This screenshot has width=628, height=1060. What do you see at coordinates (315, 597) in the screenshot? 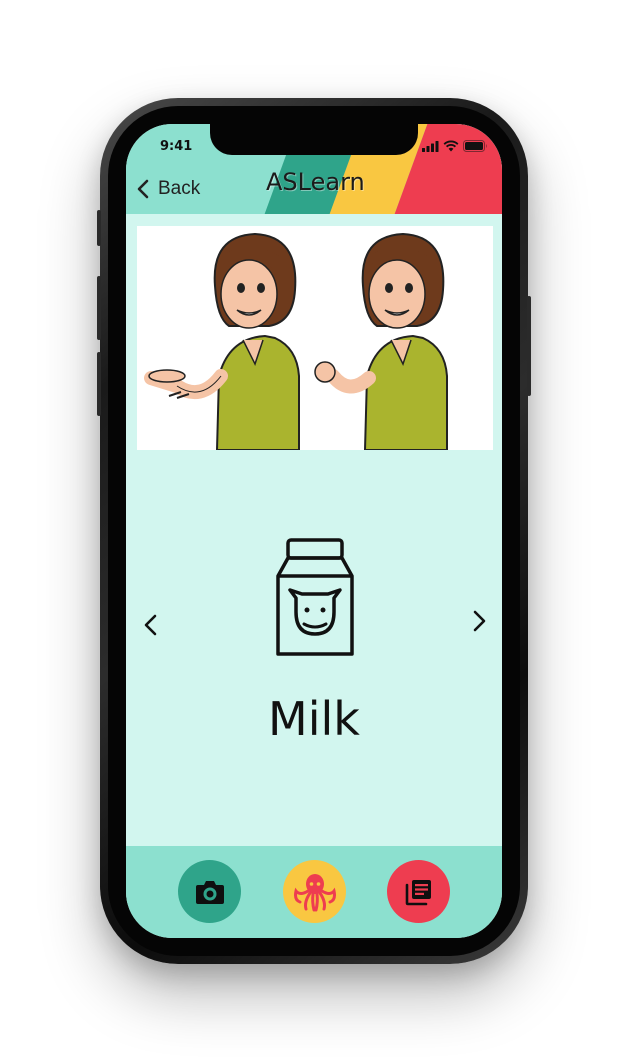
I see `milk-carton-icon` at bounding box center [315, 597].